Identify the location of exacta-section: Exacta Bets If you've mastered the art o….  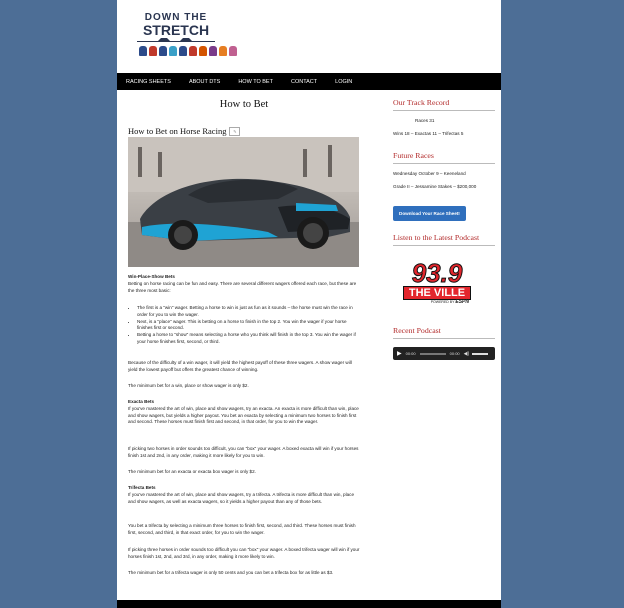
(244, 412).